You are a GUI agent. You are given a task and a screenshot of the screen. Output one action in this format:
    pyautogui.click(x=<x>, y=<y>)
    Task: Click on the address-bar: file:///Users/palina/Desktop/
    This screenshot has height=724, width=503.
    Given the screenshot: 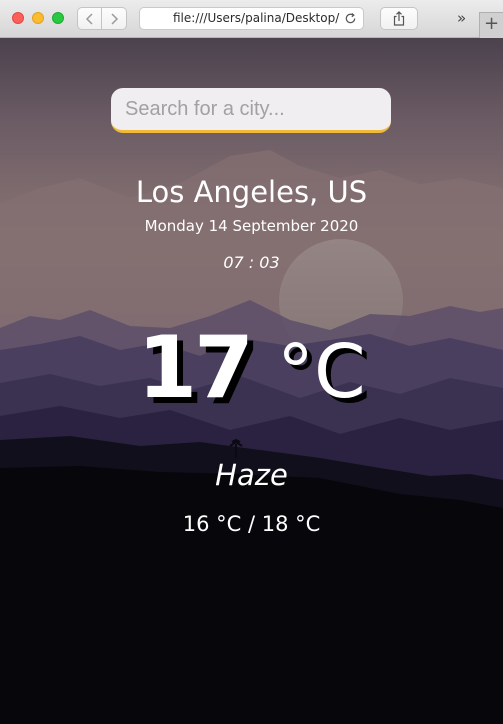 What is the action you would take?
    pyautogui.click(x=251, y=18)
    